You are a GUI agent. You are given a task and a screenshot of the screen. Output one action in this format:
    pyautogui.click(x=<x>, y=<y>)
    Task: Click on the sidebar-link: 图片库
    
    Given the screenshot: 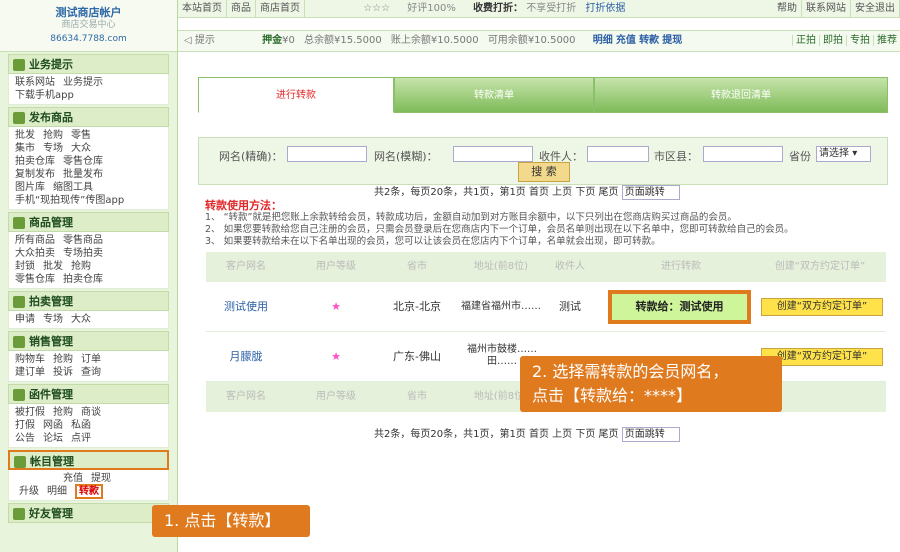 What is the action you would take?
    pyautogui.click(x=30, y=187)
    